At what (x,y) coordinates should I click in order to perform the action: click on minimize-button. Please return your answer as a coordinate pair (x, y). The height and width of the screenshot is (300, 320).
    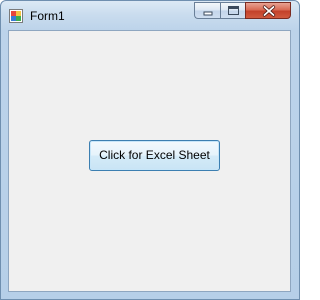
    Looking at the image, I should click on (207, 10).